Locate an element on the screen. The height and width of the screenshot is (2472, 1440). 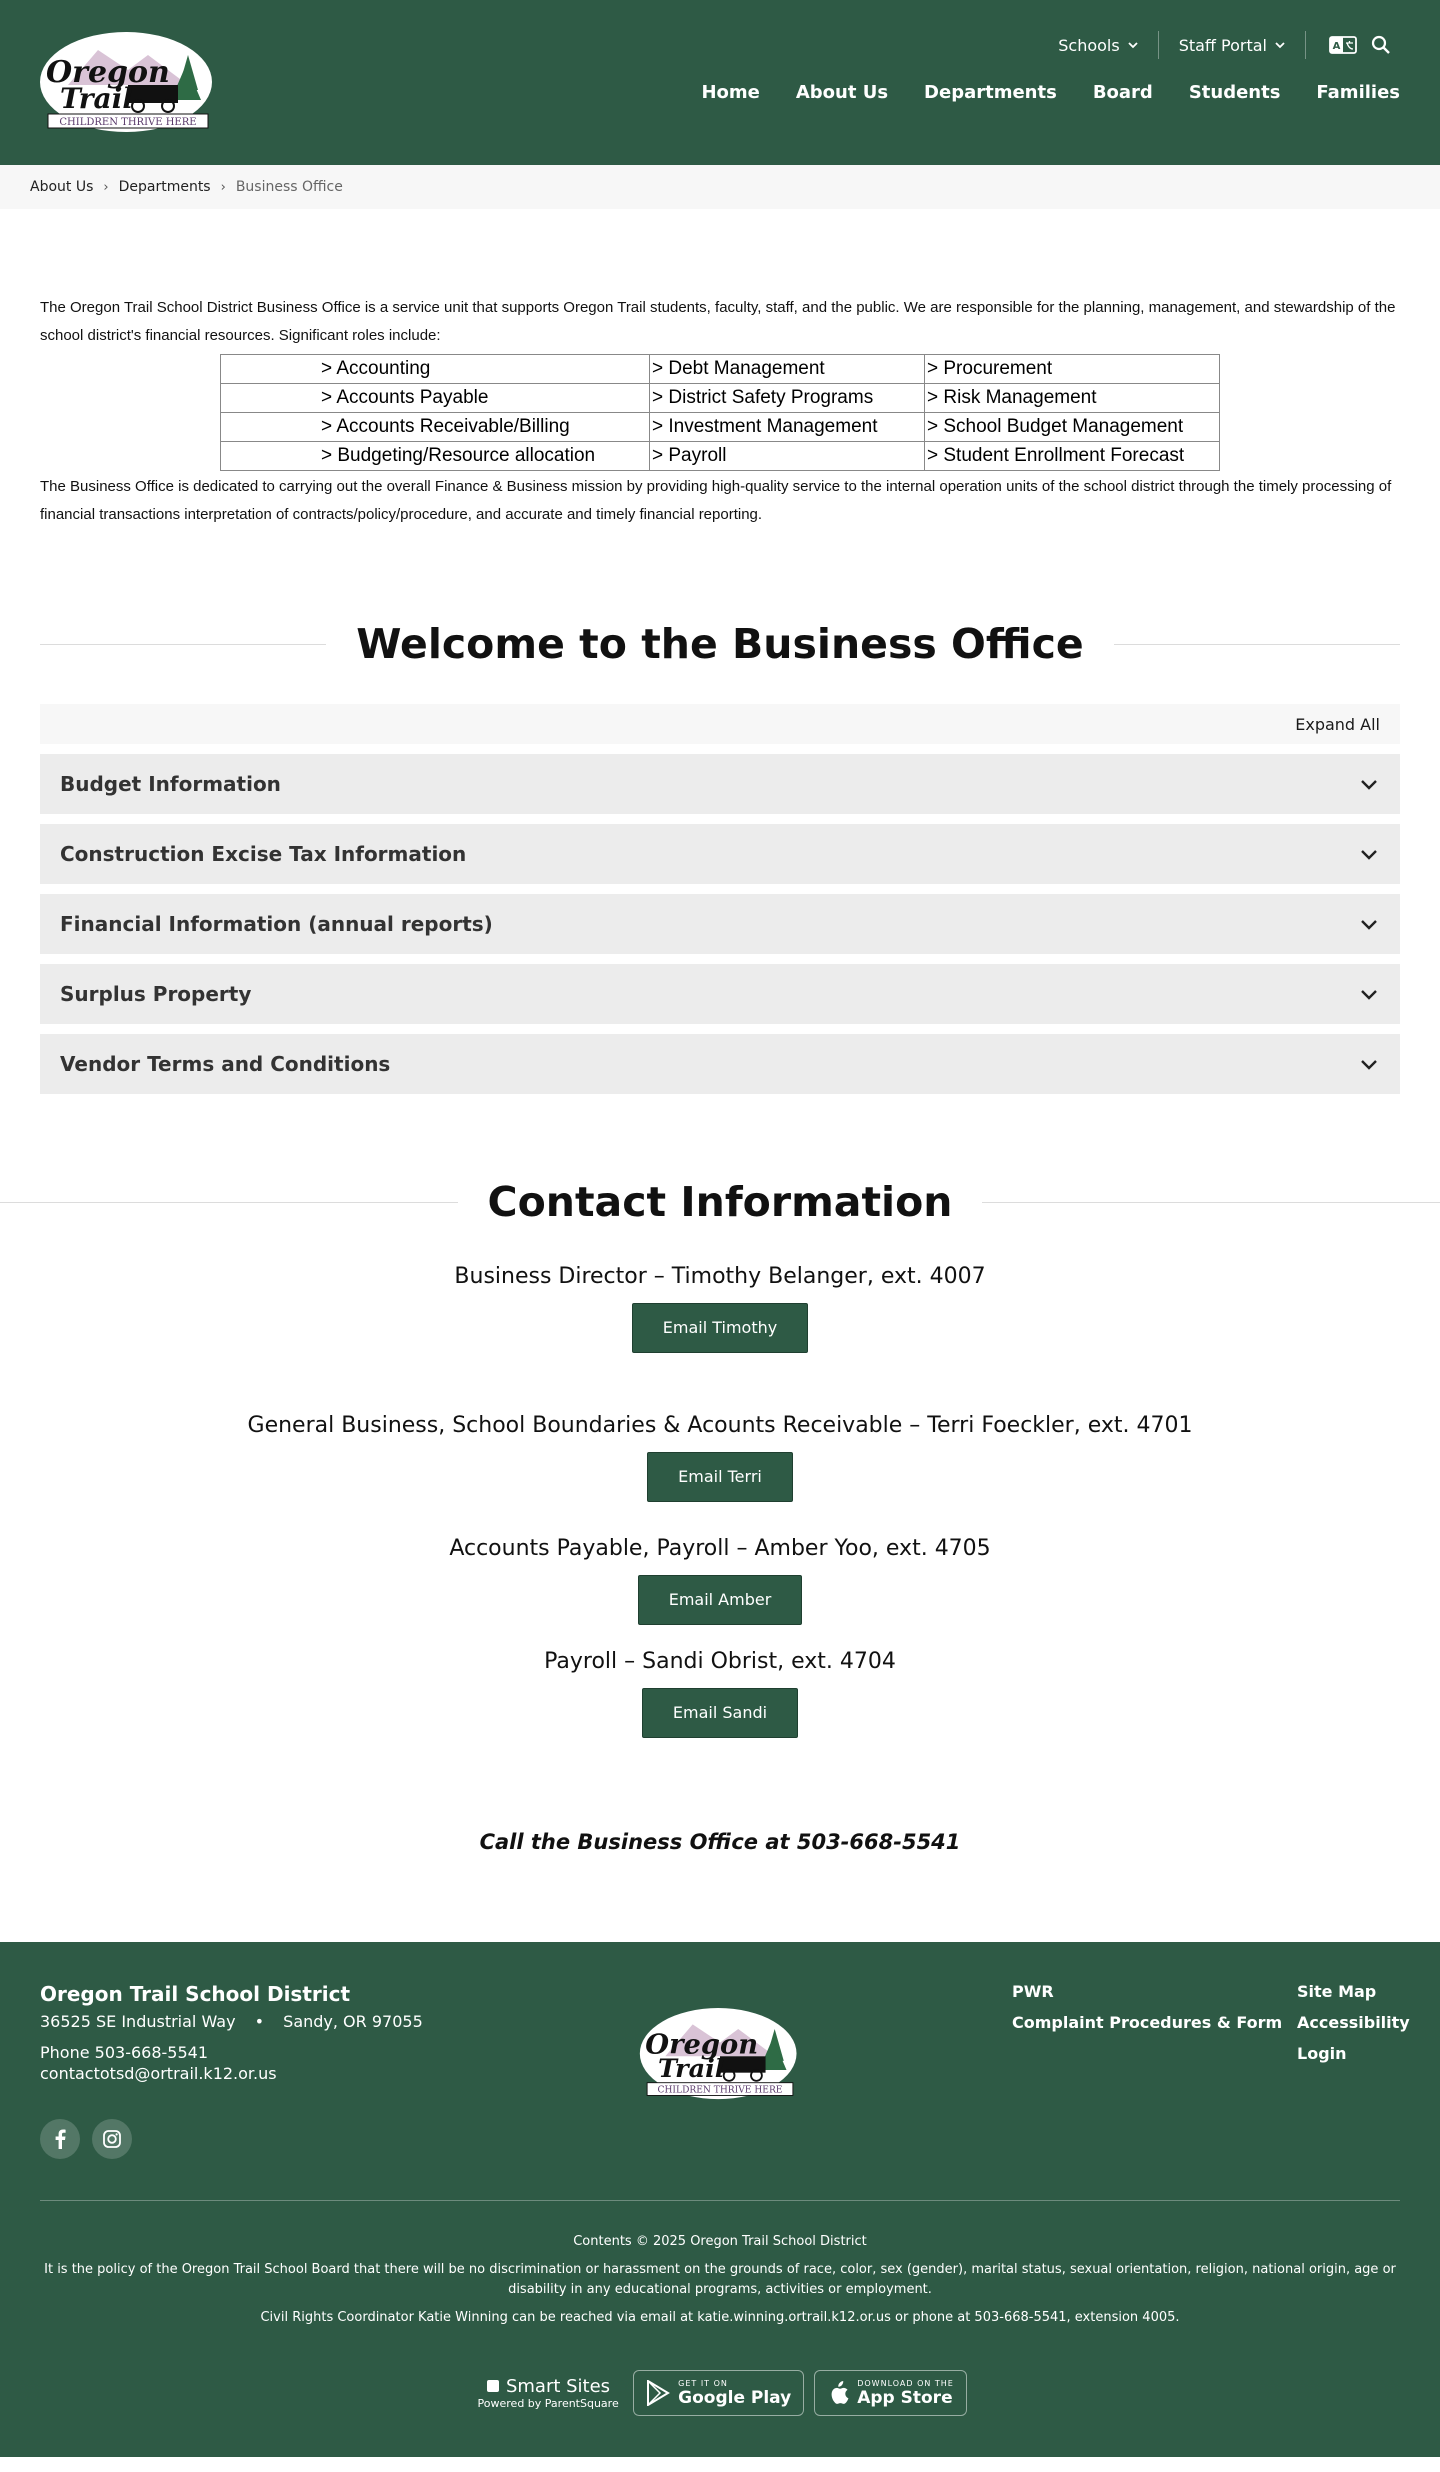
footer-link-login: Login is located at coordinates (1353, 2053).